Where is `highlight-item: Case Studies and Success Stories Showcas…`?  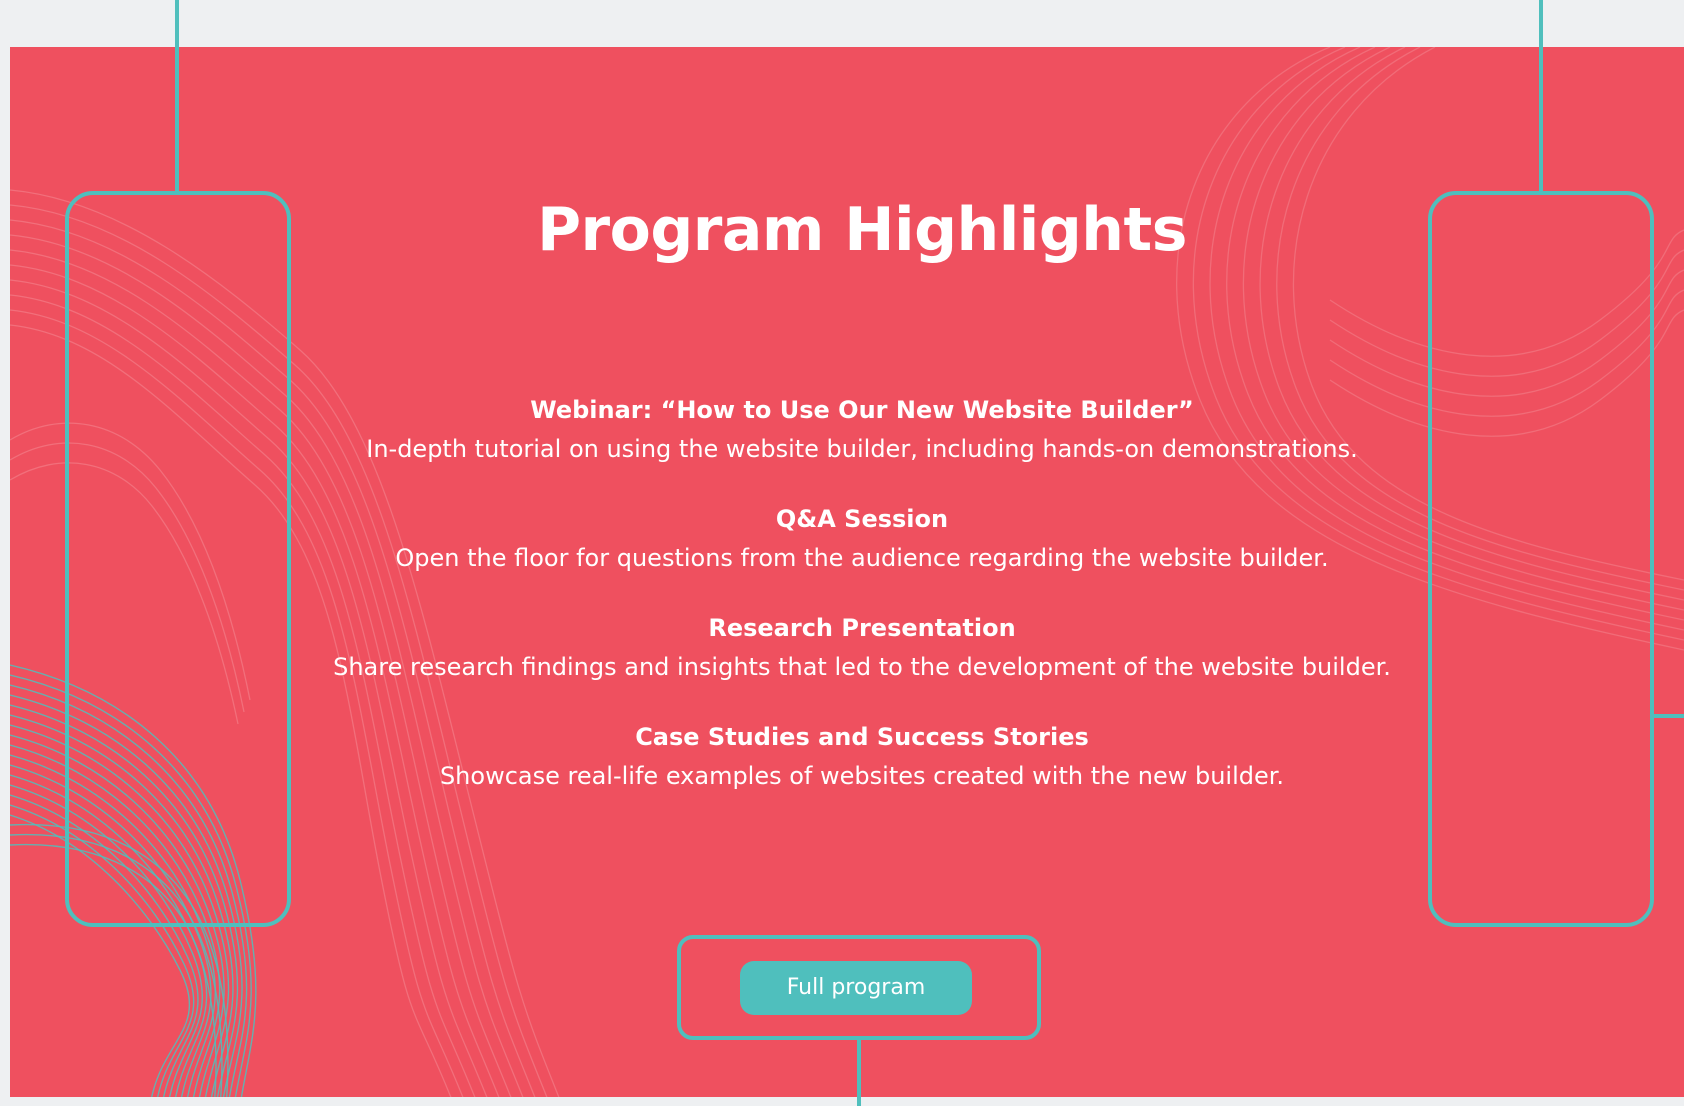 highlight-item: Case Studies and Success Stories Showcas… is located at coordinates (842, 776).